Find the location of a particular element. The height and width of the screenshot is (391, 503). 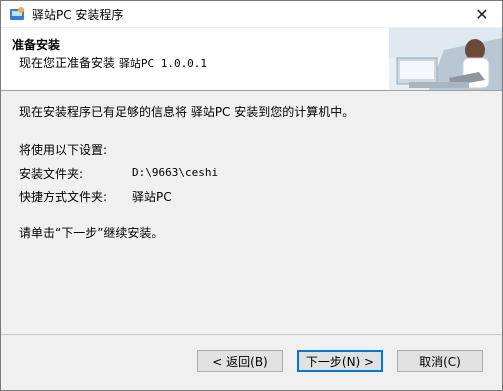

close-icon: ✕ is located at coordinates (482, 14).